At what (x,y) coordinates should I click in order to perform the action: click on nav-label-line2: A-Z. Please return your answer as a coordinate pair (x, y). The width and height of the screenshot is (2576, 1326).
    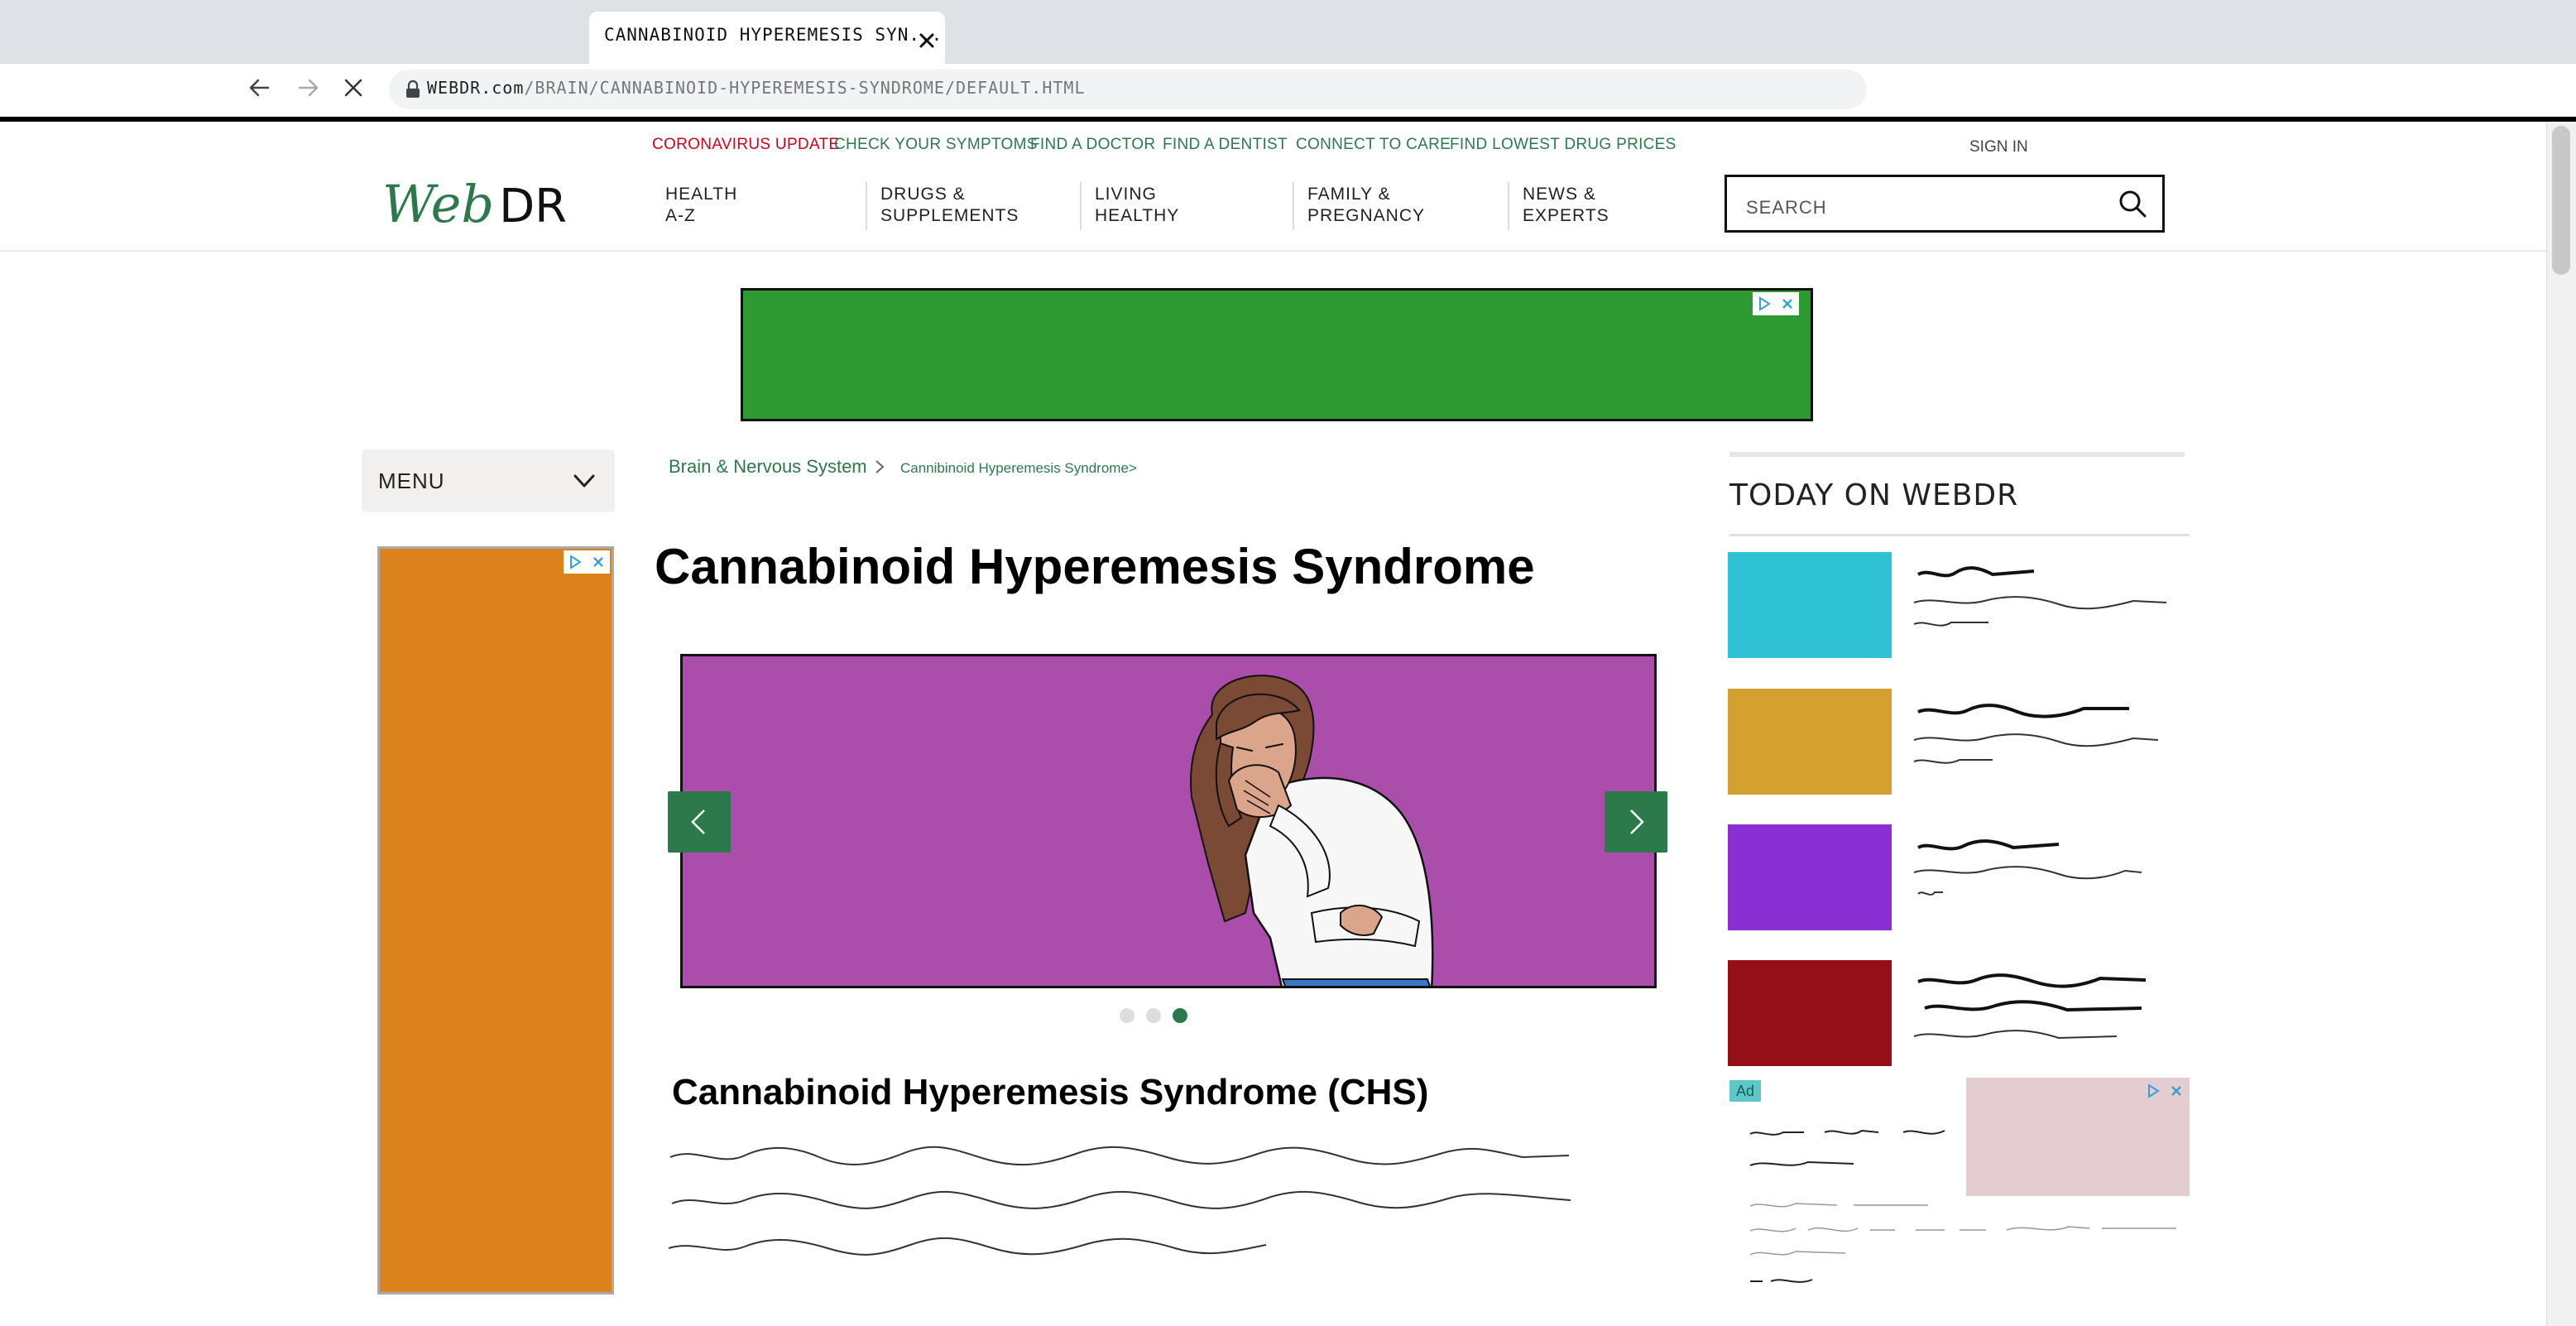
    Looking at the image, I should click on (681, 215).